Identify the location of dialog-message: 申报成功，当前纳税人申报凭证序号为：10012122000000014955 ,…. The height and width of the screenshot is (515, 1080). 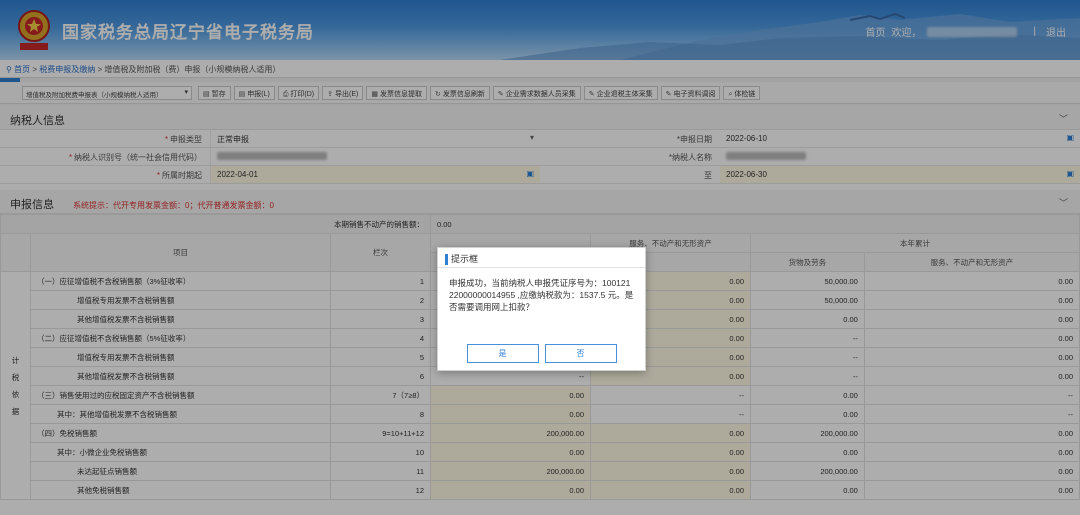
(541, 295).